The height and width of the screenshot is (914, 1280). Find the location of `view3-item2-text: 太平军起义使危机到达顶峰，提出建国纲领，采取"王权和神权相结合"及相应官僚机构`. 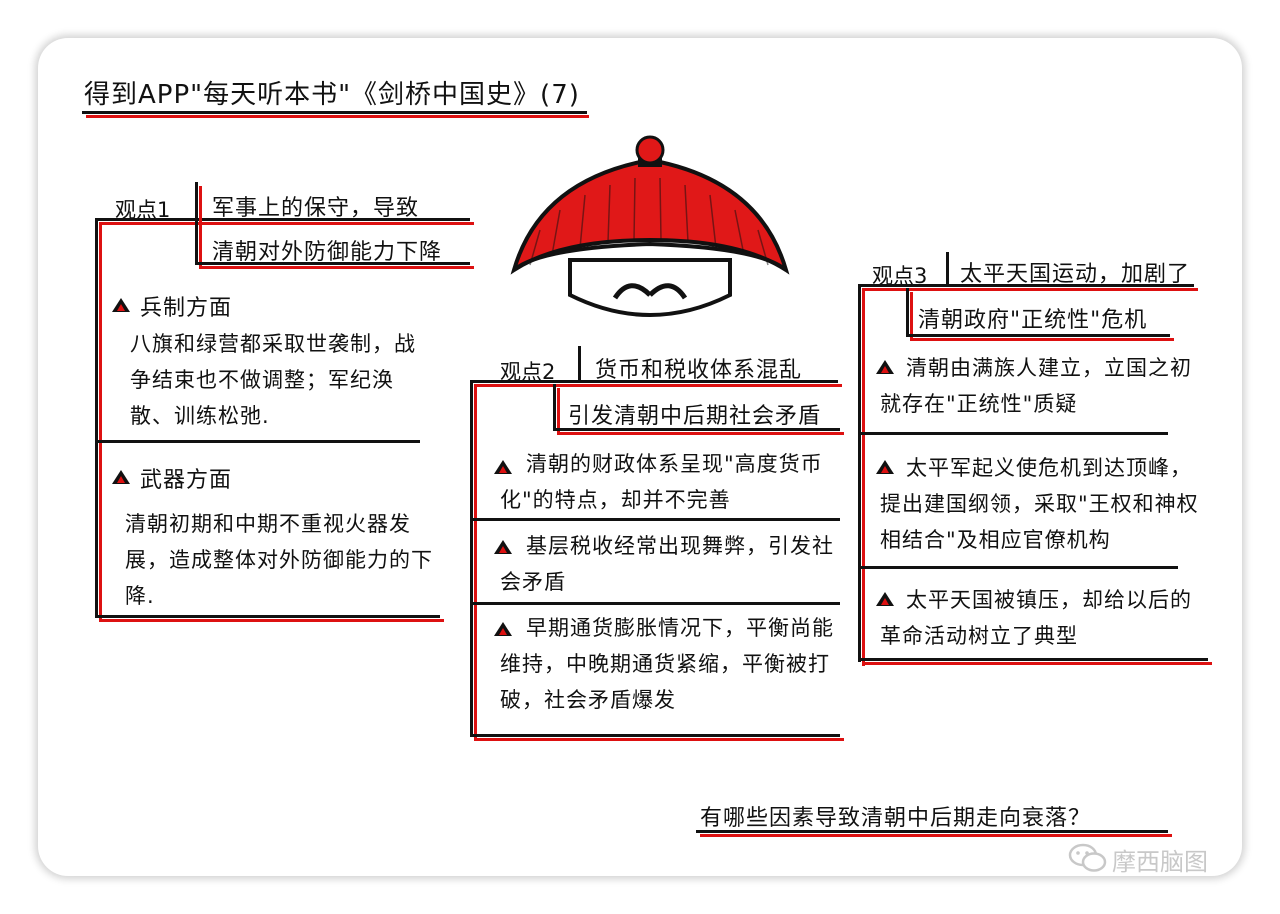

view3-item2-text: 太平军起义使危机到达顶峰，提出建国纲领，采取"王权和神权相结合"及相应官僚机构 is located at coordinates (1039, 504).